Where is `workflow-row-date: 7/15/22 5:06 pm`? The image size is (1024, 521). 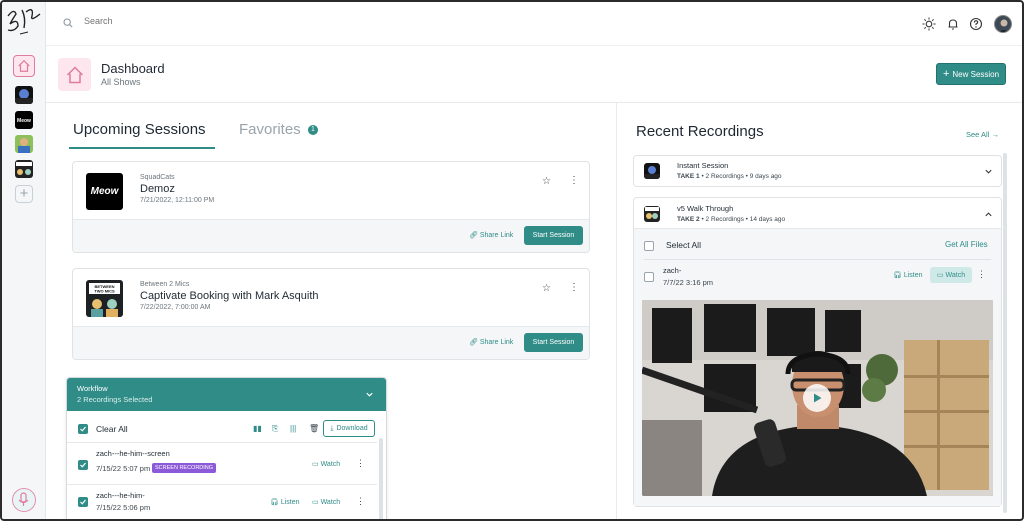 workflow-row-date: 7/15/22 5:06 pm is located at coordinates (123, 507).